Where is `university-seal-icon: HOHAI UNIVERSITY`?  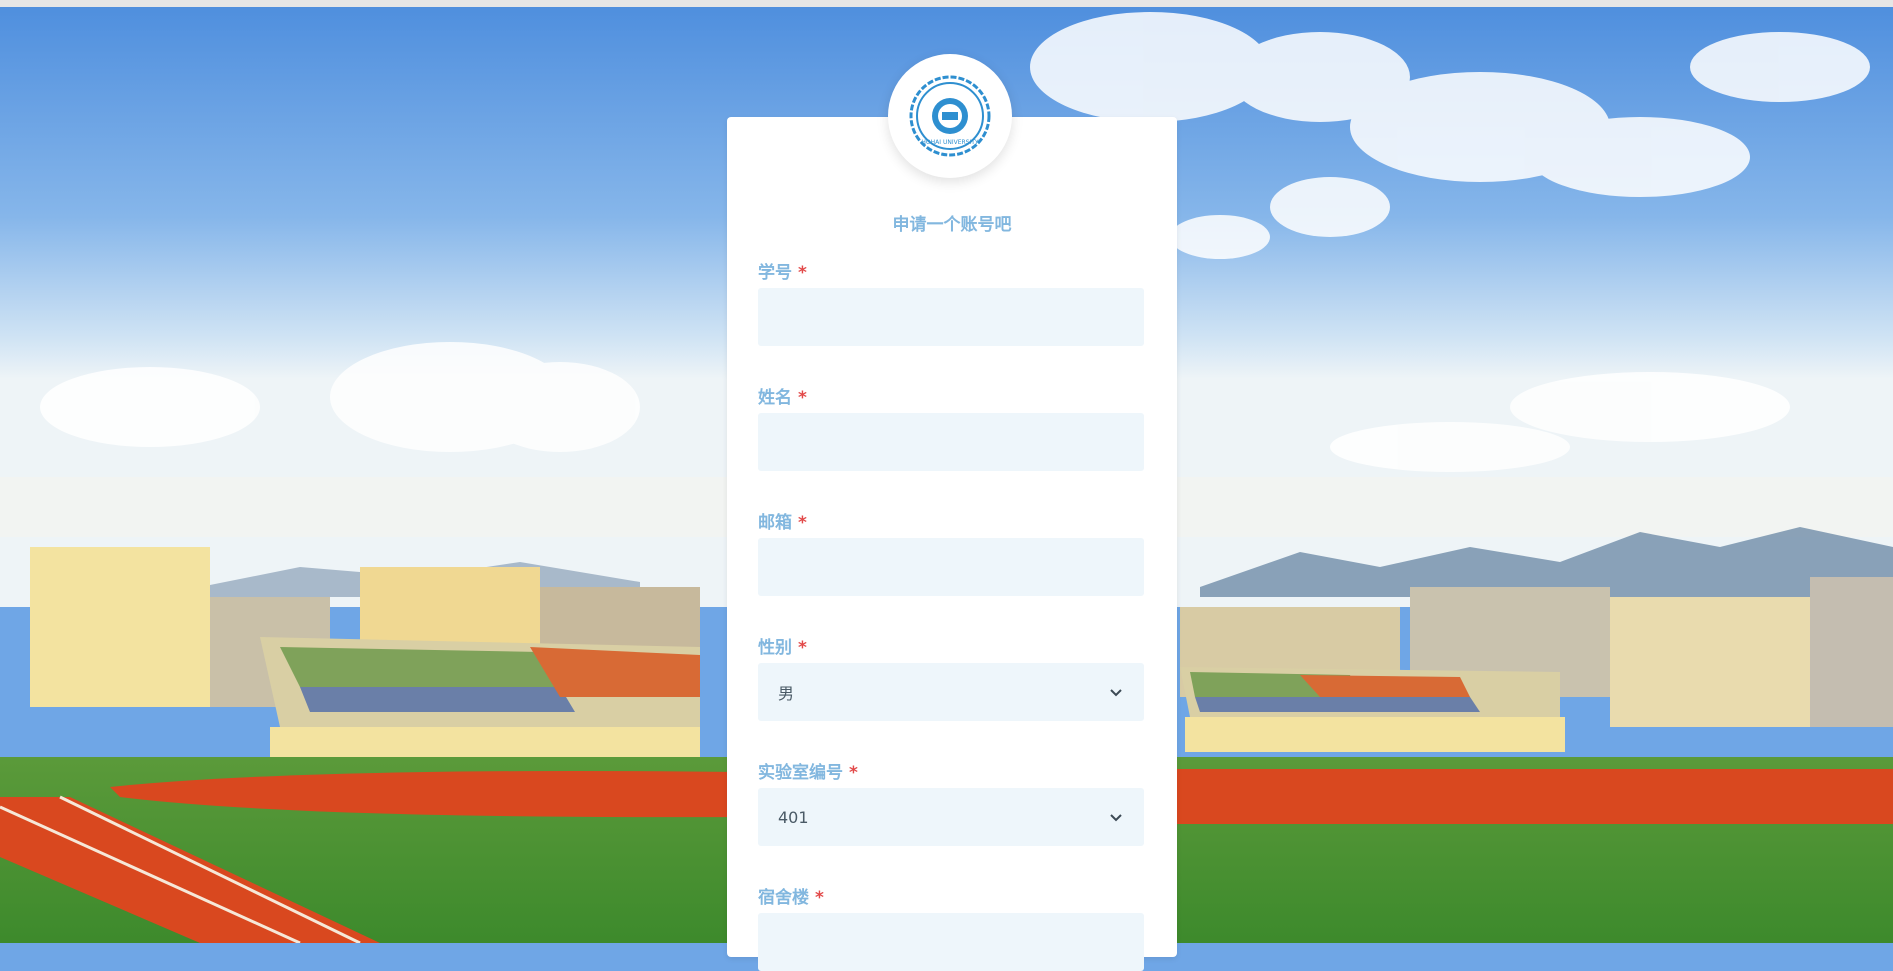 university-seal-icon: HOHAI UNIVERSITY is located at coordinates (950, 116).